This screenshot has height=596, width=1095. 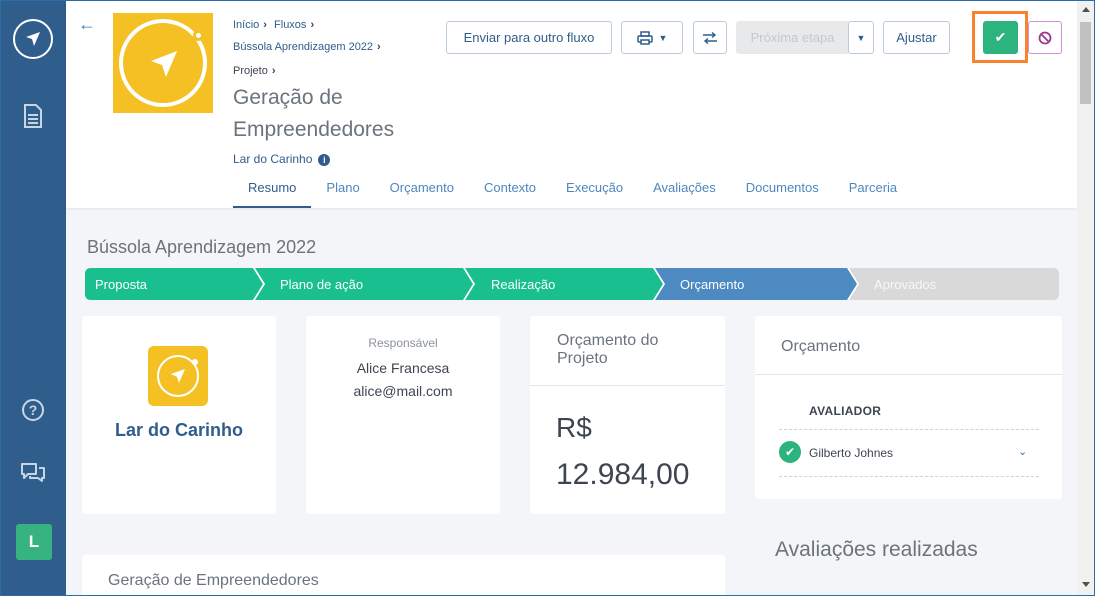 What do you see at coordinates (33, 39) in the screenshot?
I see `compass-logo-icon` at bounding box center [33, 39].